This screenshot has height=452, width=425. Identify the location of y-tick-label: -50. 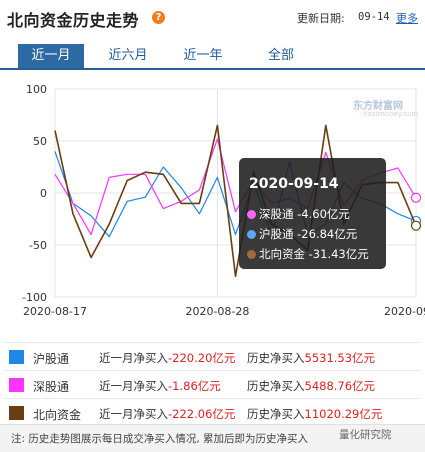
(38, 245).